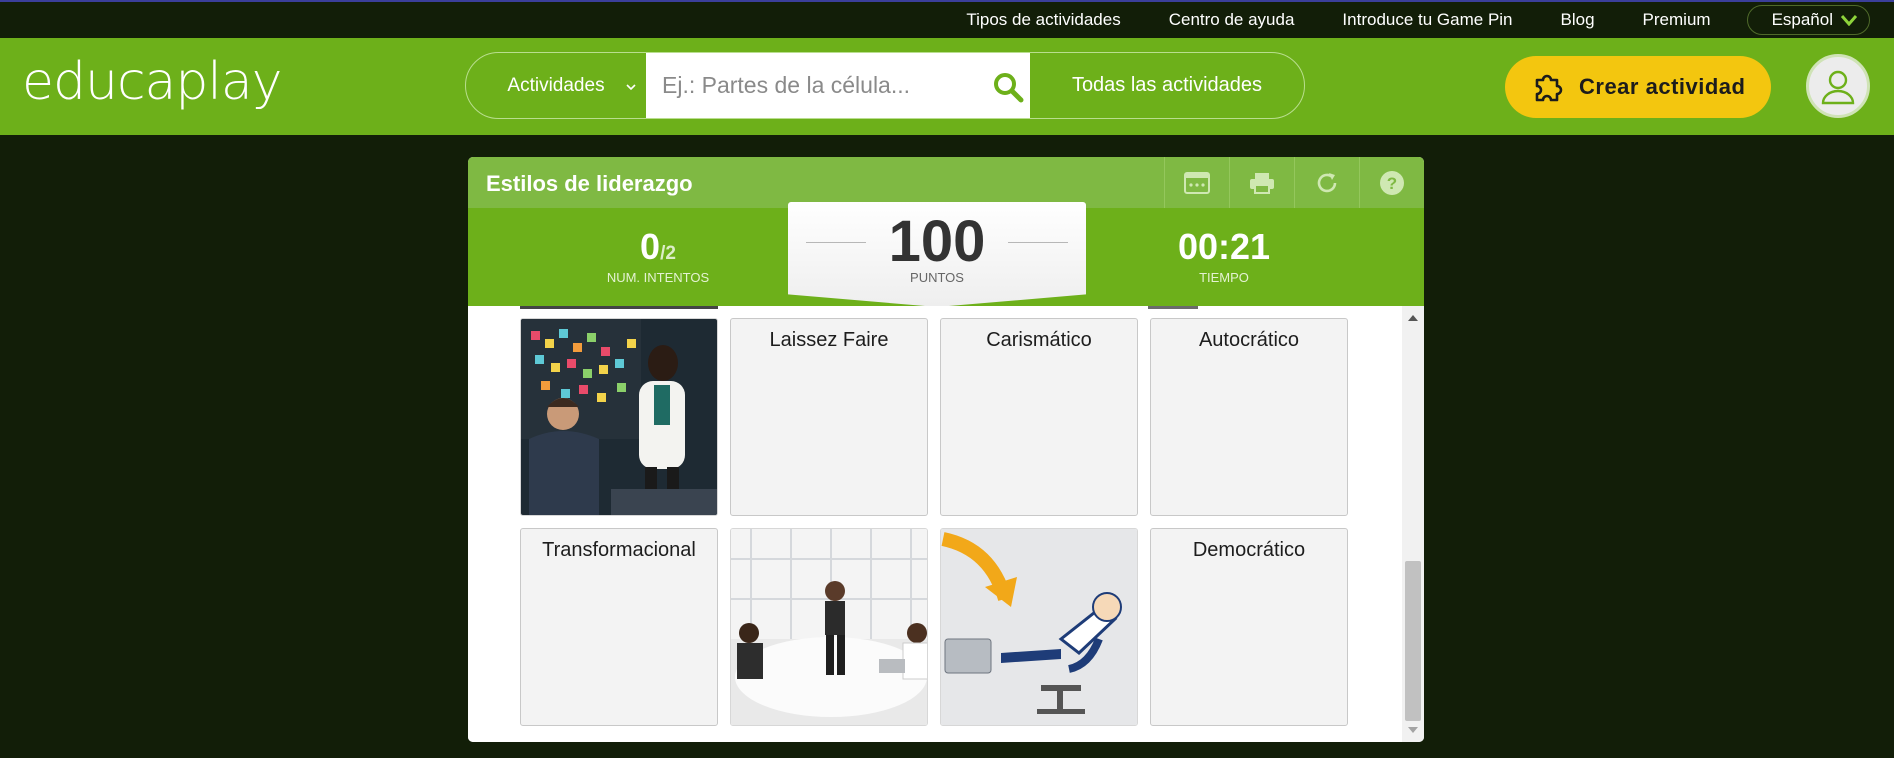 This screenshot has width=1894, height=758. I want to click on user-avatar, so click(1838, 86).